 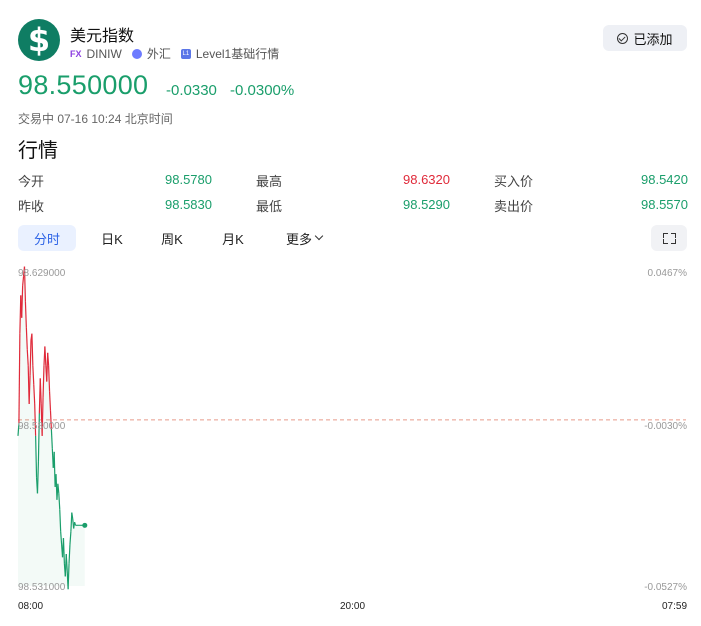 What do you see at coordinates (675, 606) in the screenshot?
I see `x-tick: 07:59` at bounding box center [675, 606].